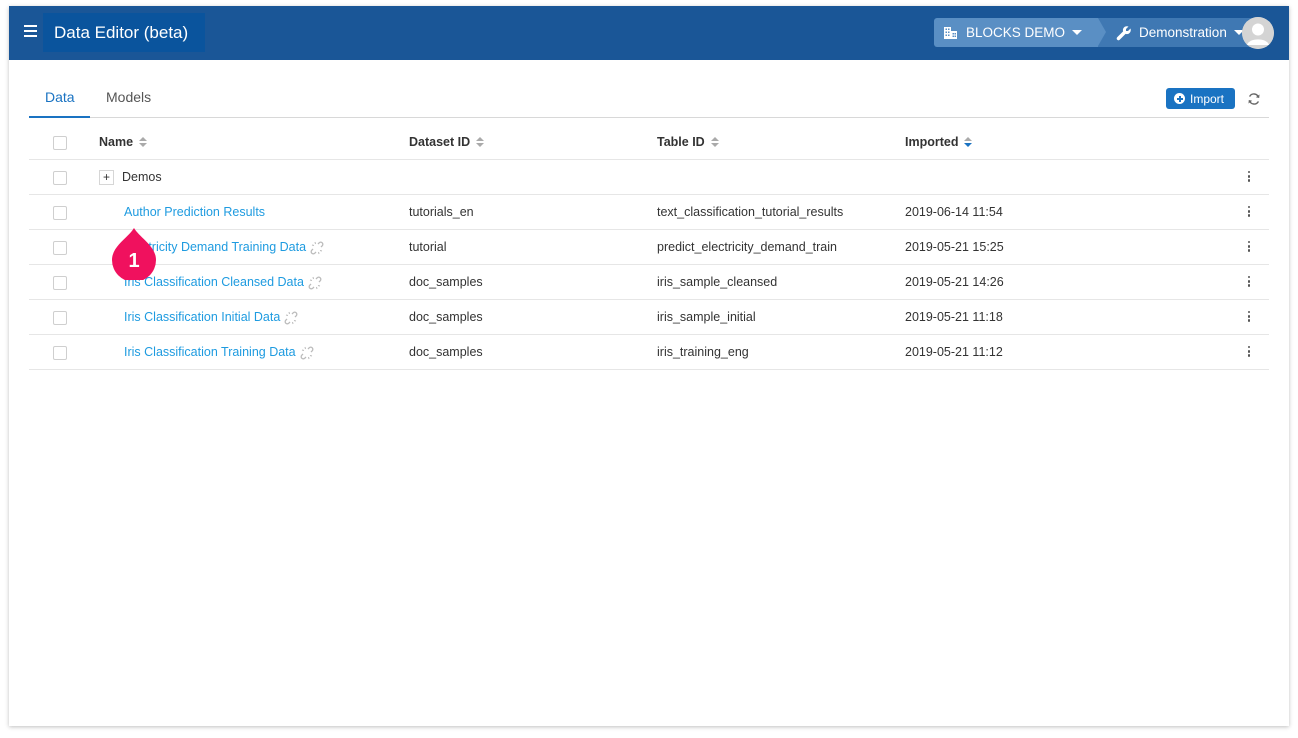 The width and height of the screenshot is (1298, 738). I want to click on import-button: Import, so click(1200, 98).